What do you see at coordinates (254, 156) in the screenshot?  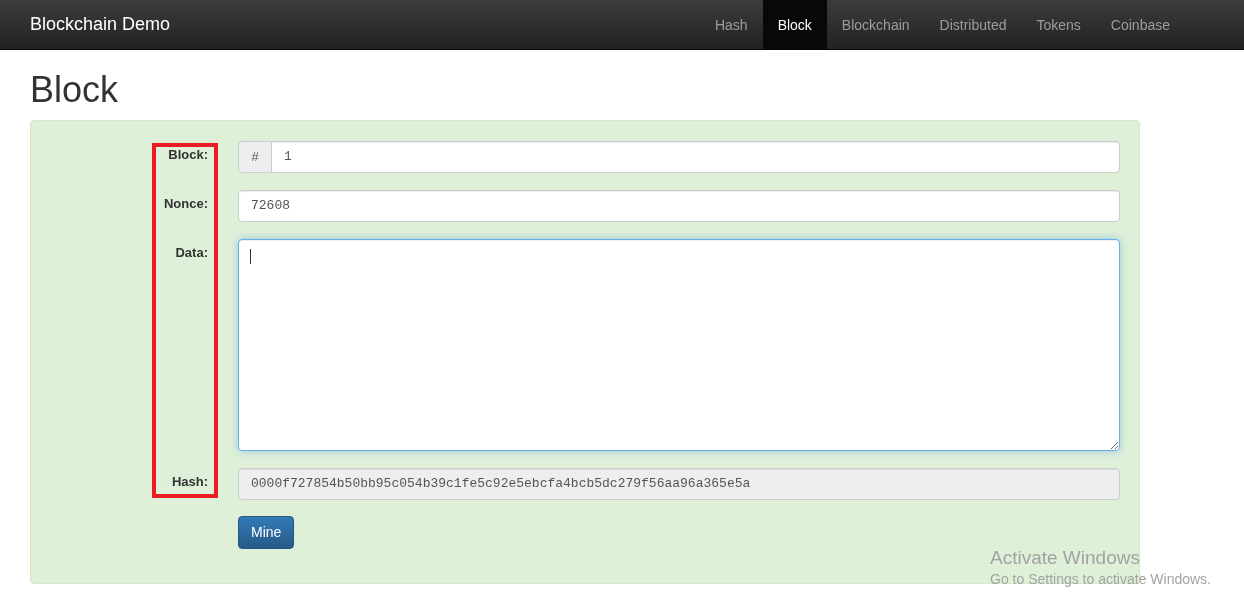 I see `hash-sign-addon: #` at bounding box center [254, 156].